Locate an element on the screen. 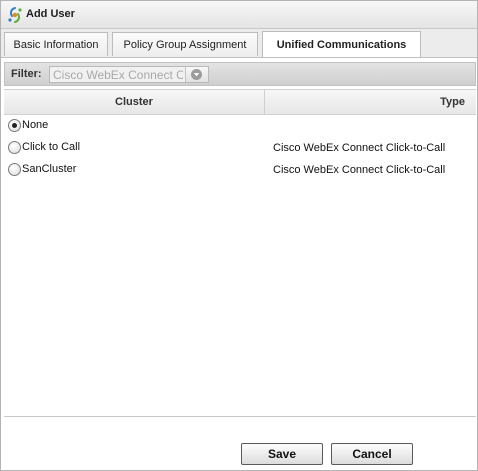 Image resolution: width=478 pixels, height=471 pixels. tab-policy-group-assignment: Policy Group Assignment is located at coordinates (185, 44).